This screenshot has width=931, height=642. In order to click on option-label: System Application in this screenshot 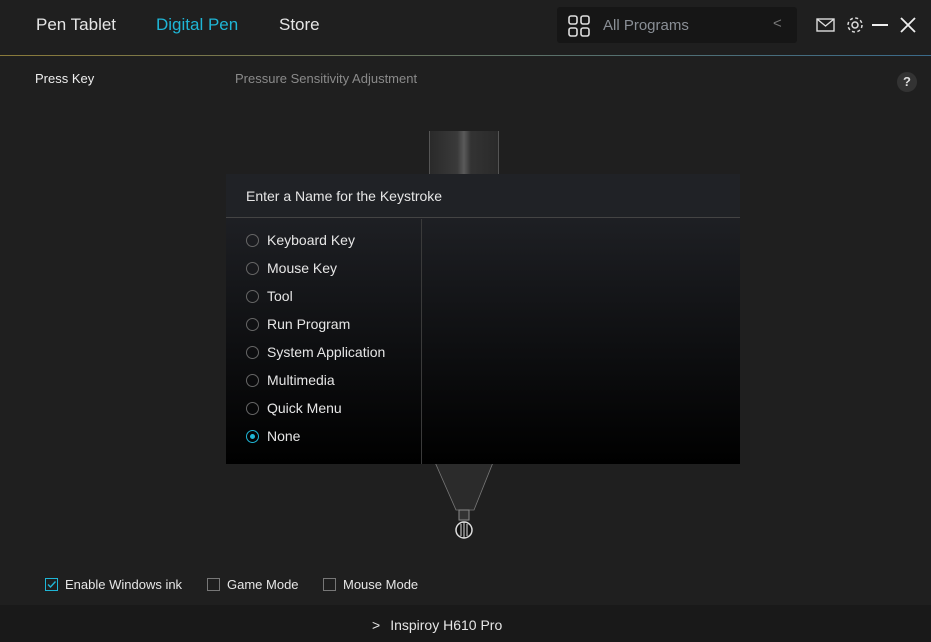, I will do `click(326, 352)`.